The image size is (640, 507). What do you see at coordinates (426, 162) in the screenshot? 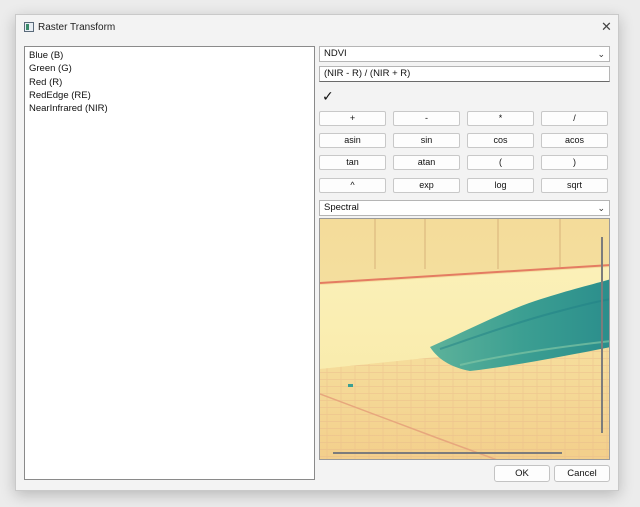
I see `operator-button: atan` at bounding box center [426, 162].